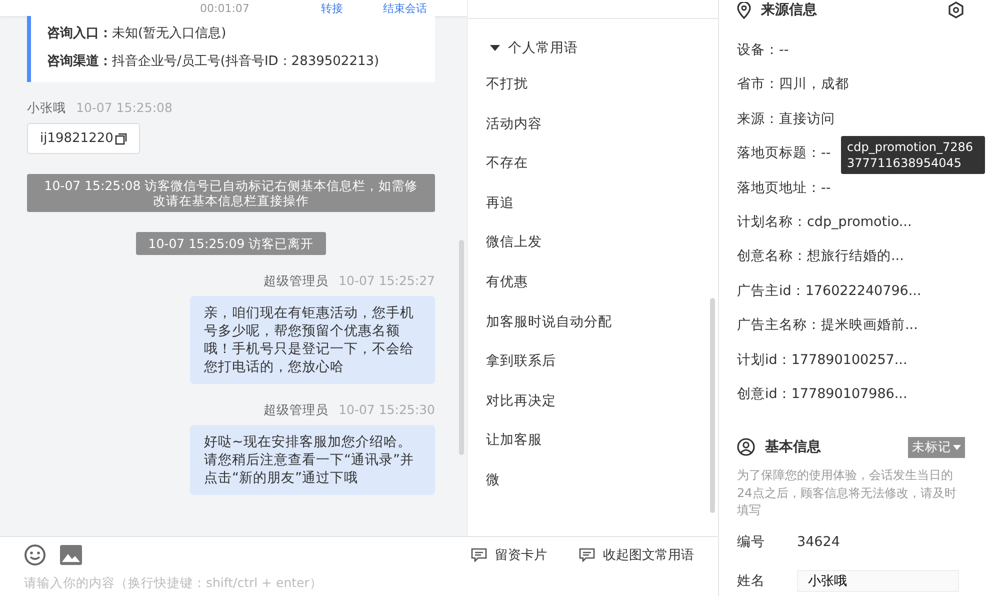 Image resolution: width=991 pixels, height=596 pixels. Describe the element at coordinates (593, 282) in the screenshot. I see `phrase-item: 有优惠` at that location.